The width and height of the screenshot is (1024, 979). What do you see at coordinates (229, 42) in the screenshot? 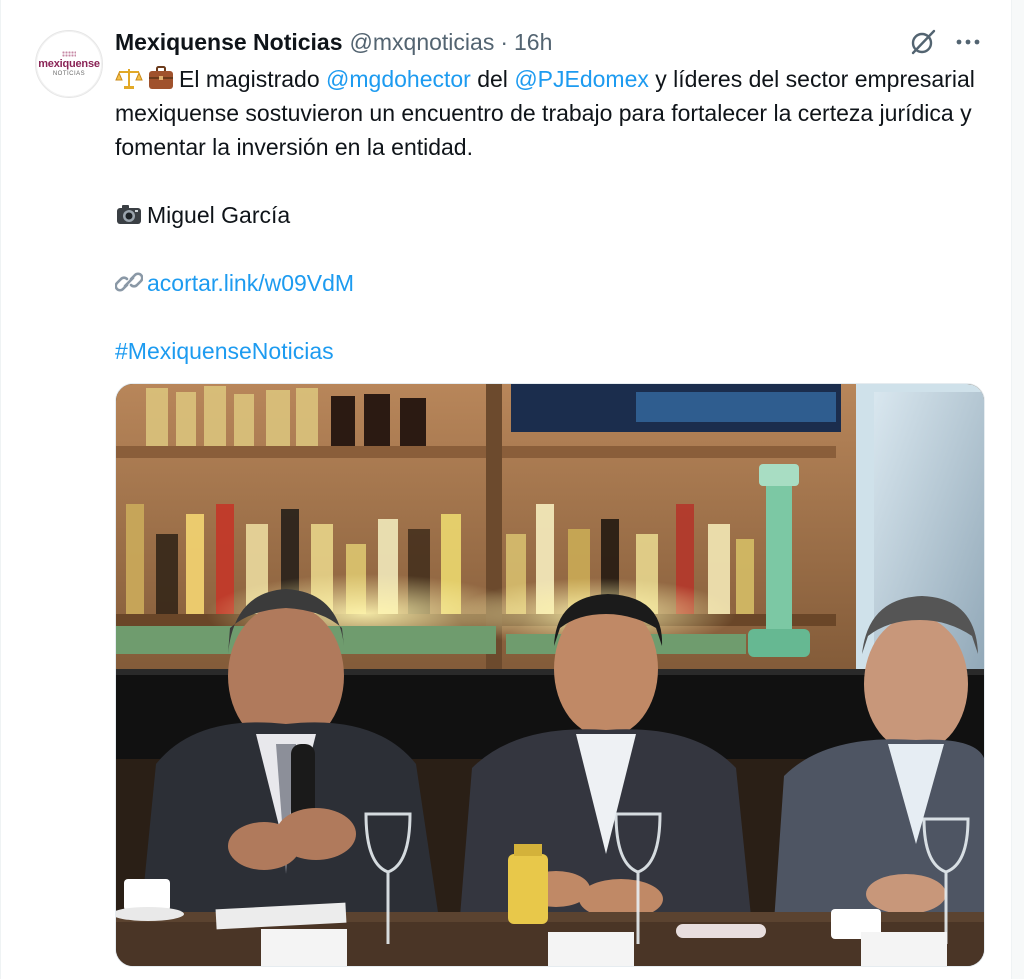
I see `author-name: Mexiquense Noticias` at bounding box center [229, 42].